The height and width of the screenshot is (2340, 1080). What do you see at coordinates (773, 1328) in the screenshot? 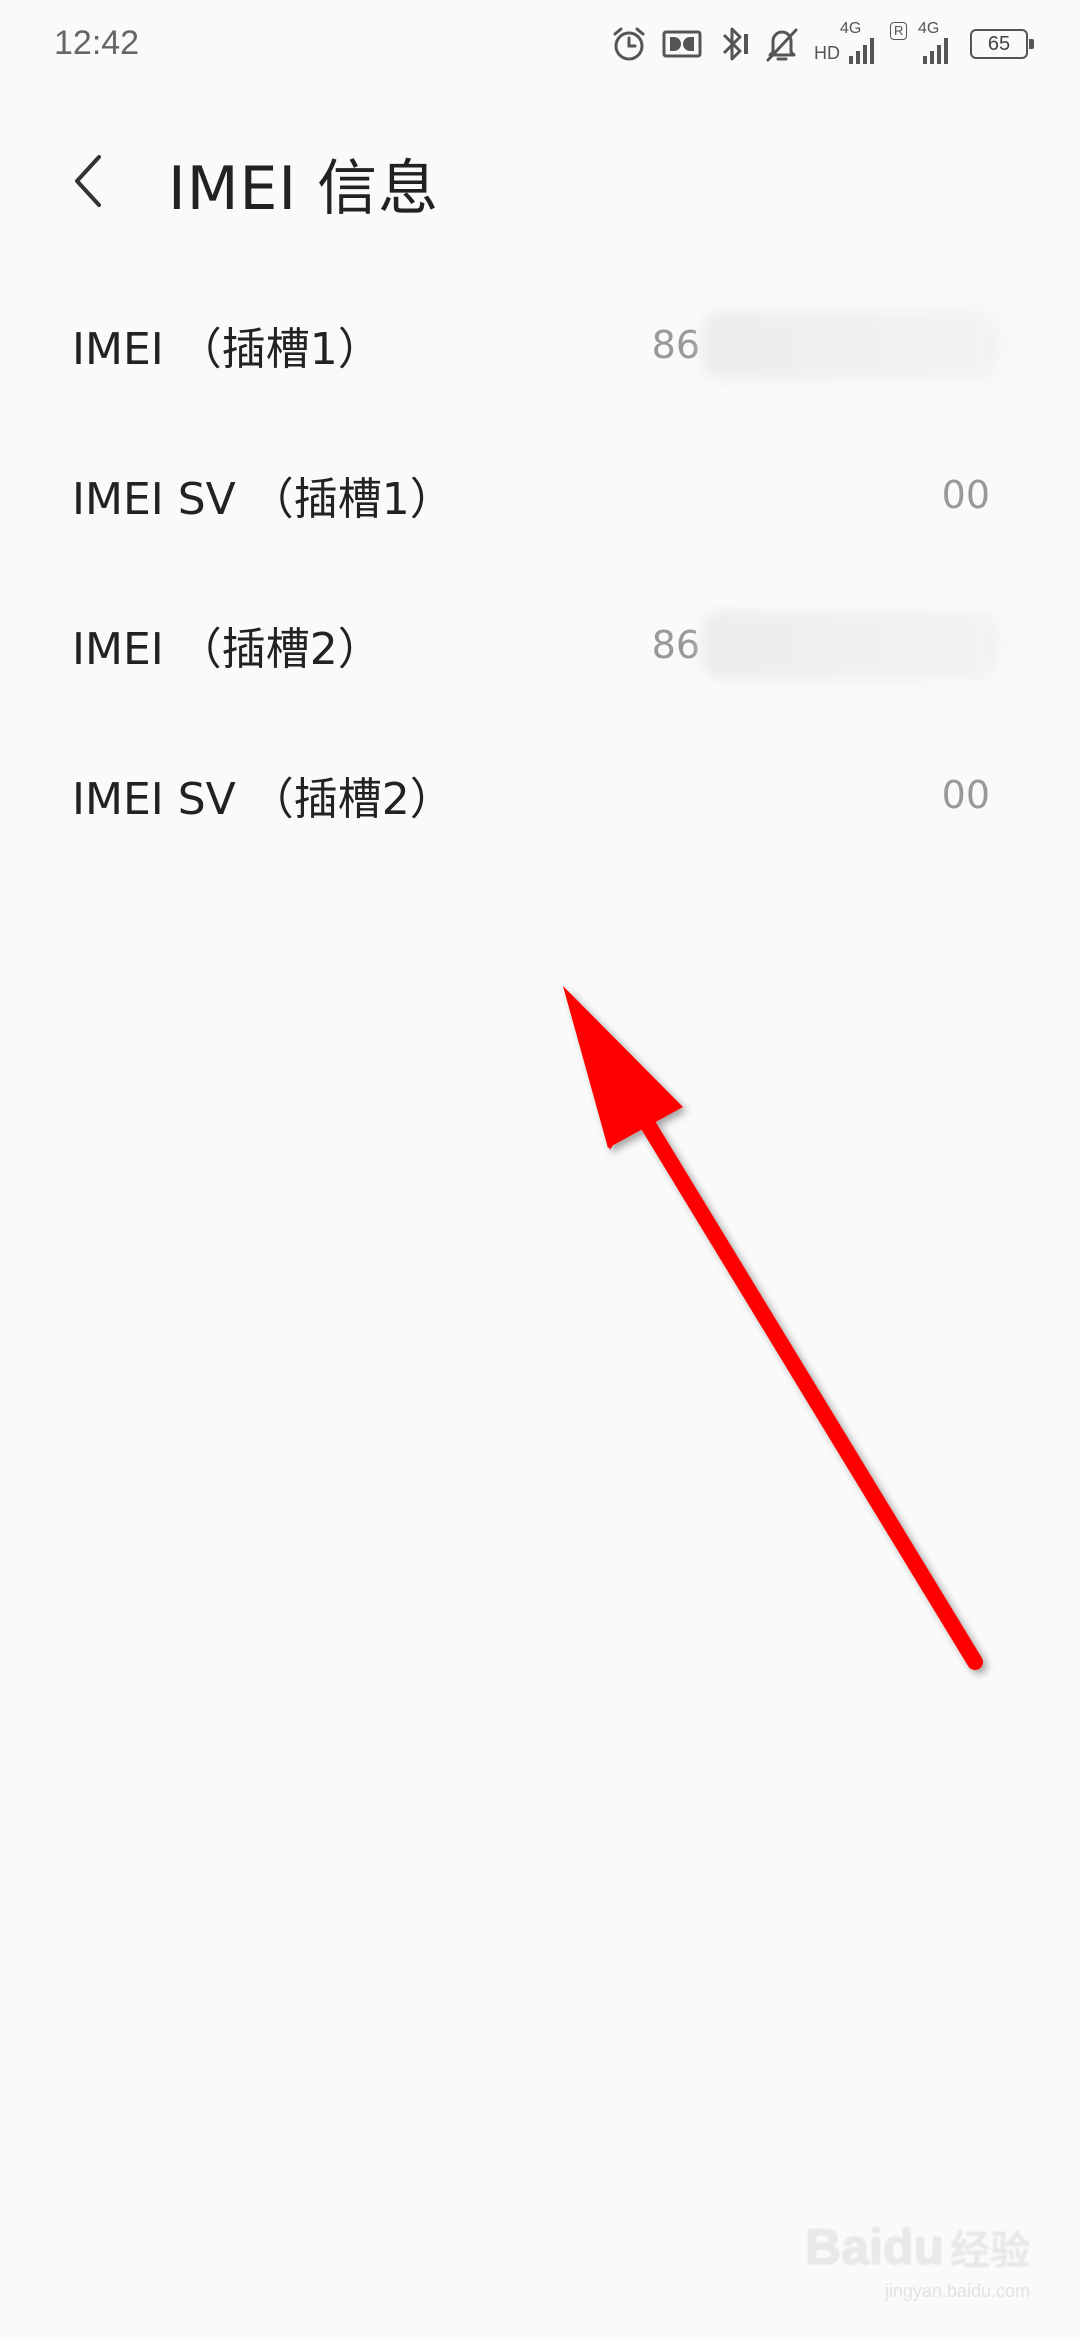
I see `arrow-shape` at bounding box center [773, 1328].